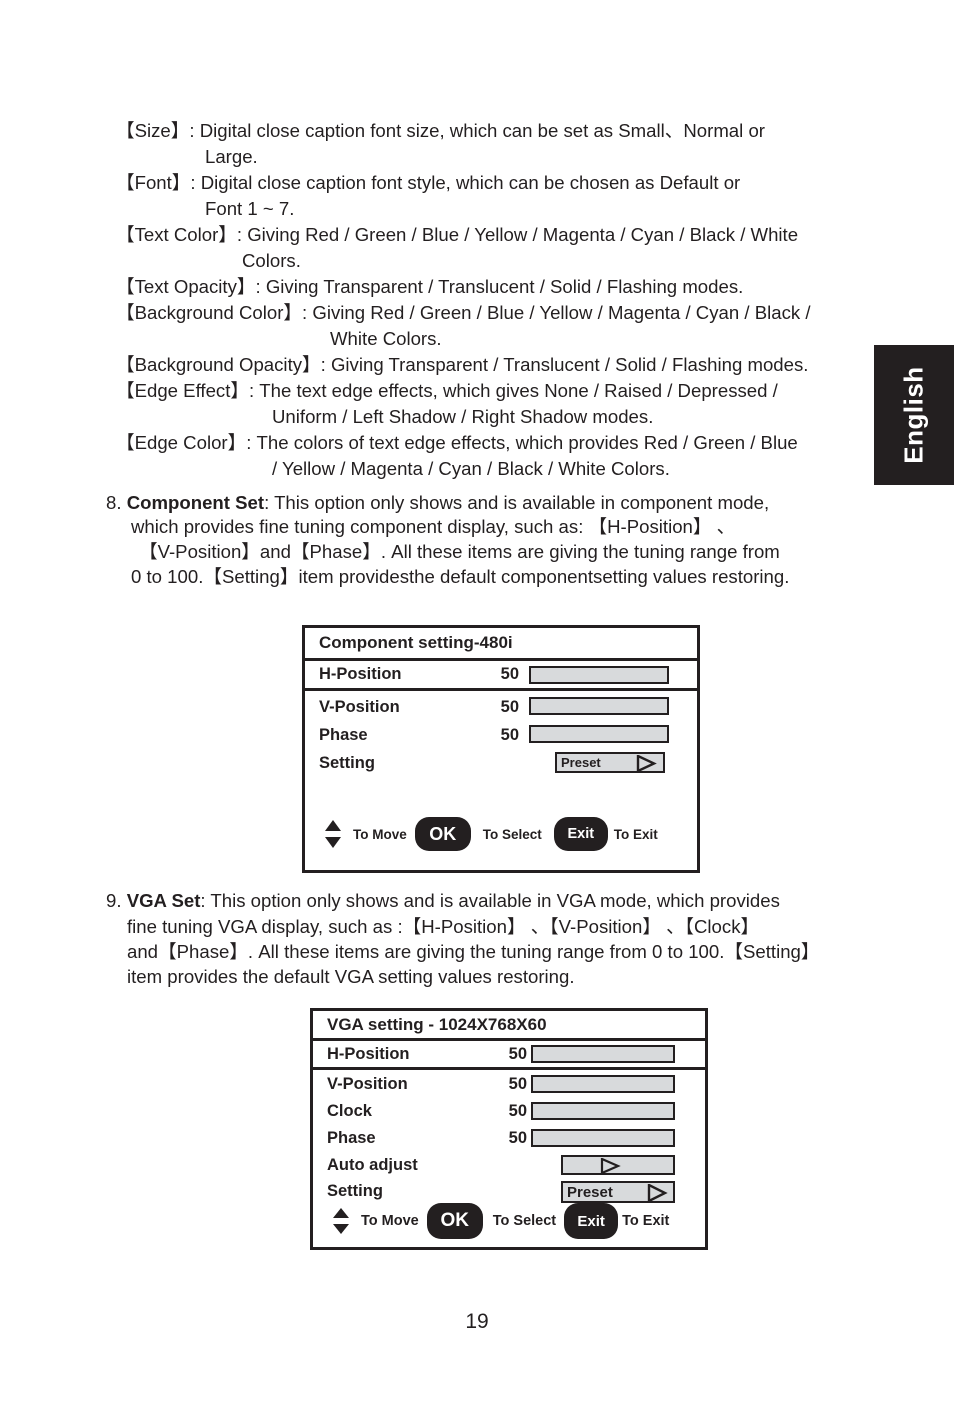  What do you see at coordinates (580, 834) in the screenshot?
I see `osd-component-exit-button: Exit` at bounding box center [580, 834].